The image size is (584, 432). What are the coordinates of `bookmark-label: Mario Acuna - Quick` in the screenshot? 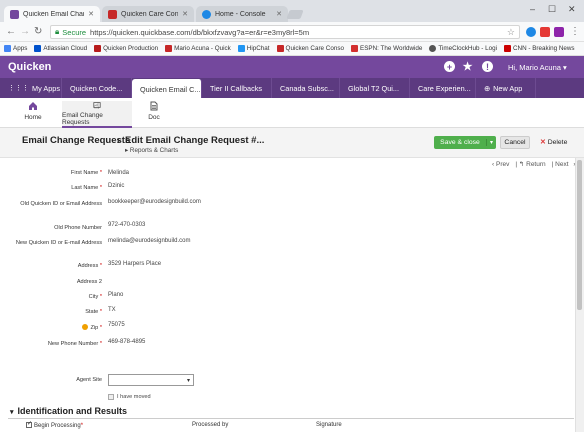 It's located at (202, 48).